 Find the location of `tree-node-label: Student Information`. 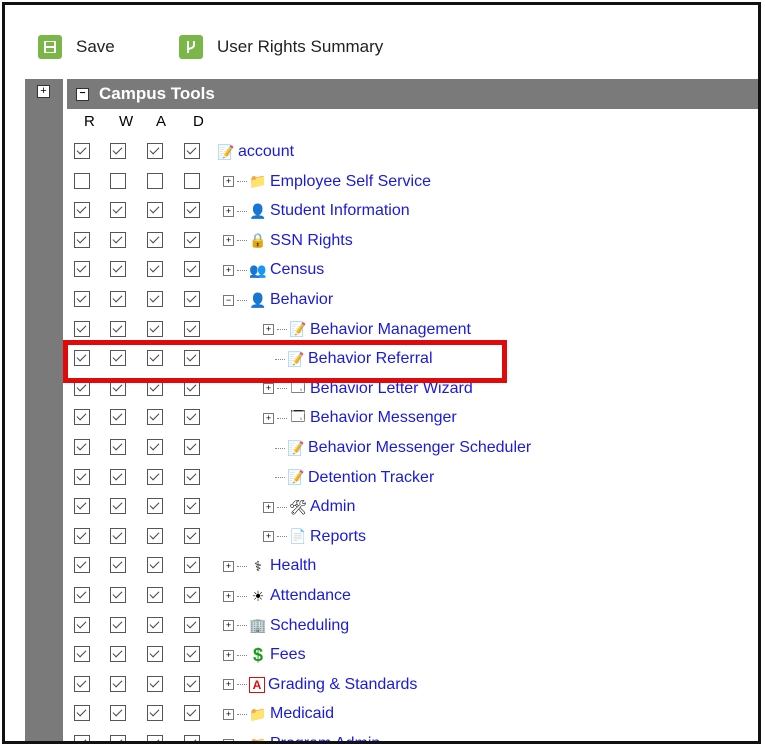

tree-node-label: Student Information is located at coordinates (340, 211).